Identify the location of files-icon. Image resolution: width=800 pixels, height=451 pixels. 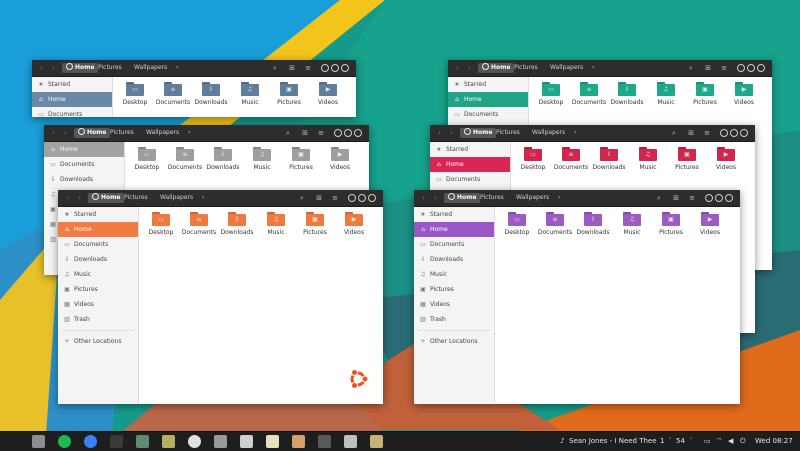
(38, 441).